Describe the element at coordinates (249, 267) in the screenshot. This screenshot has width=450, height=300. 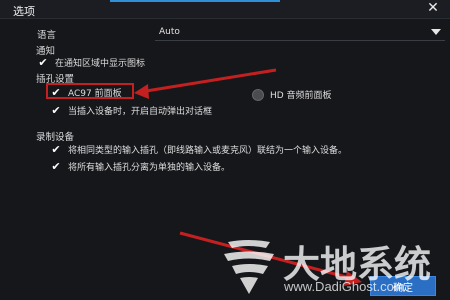
I see `watermark-logo-icon` at that location.